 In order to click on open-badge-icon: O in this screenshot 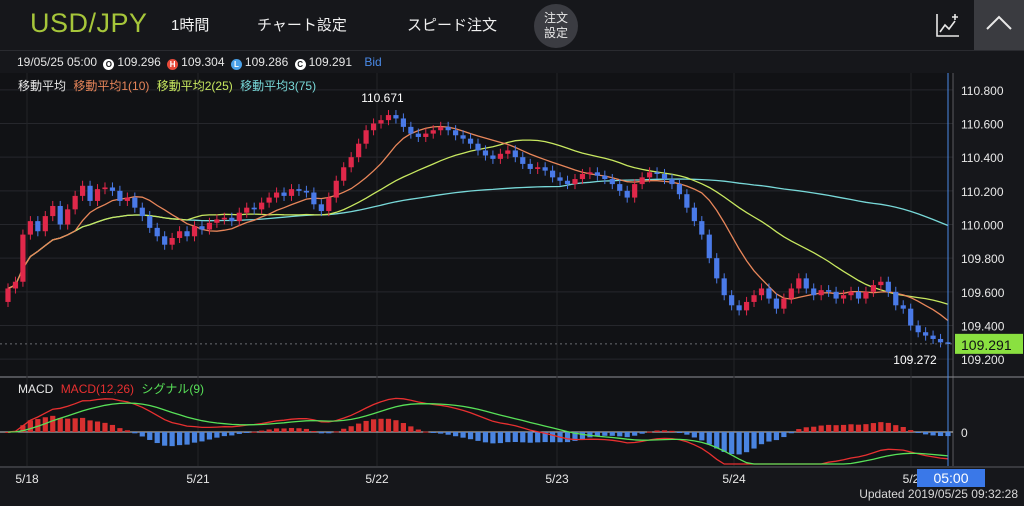, I will do `click(109, 64)`.